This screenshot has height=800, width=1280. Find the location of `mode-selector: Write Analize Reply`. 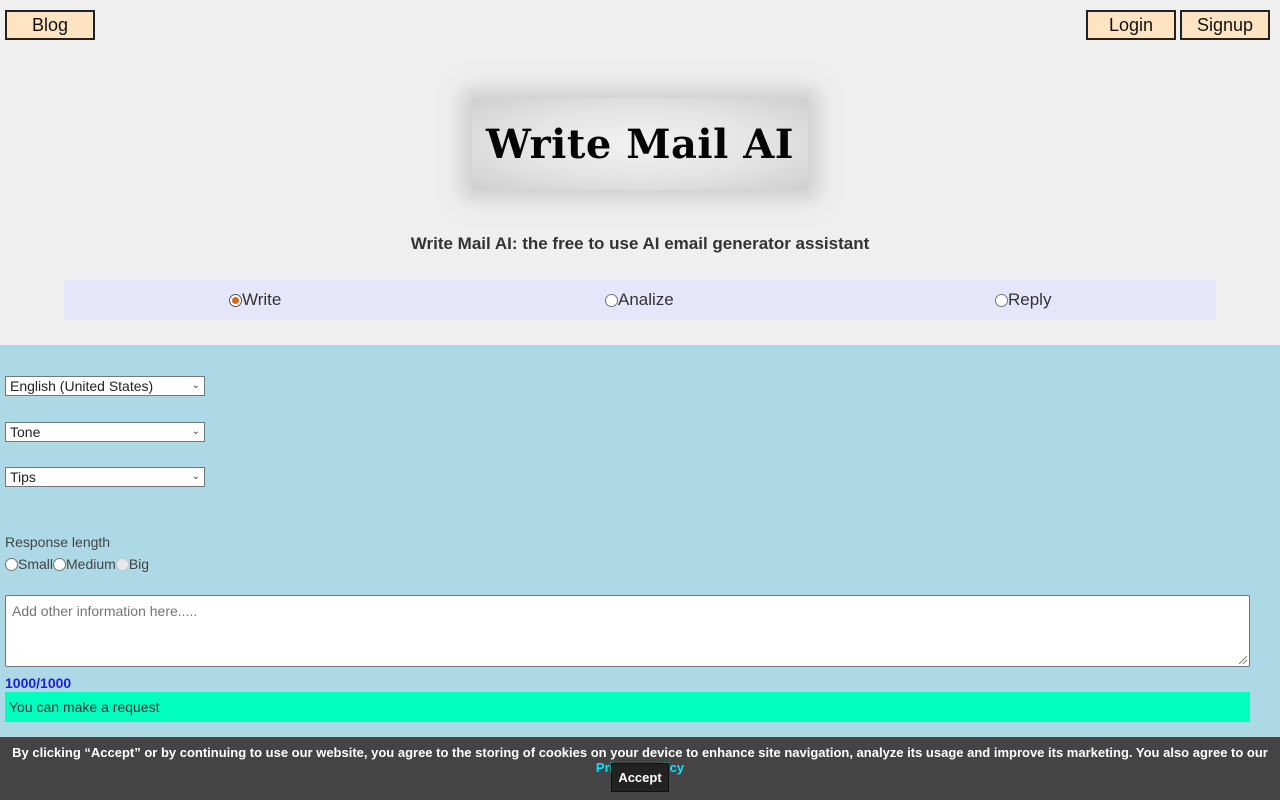

mode-selector: Write Analize Reply is located at coordinates (640, 300).